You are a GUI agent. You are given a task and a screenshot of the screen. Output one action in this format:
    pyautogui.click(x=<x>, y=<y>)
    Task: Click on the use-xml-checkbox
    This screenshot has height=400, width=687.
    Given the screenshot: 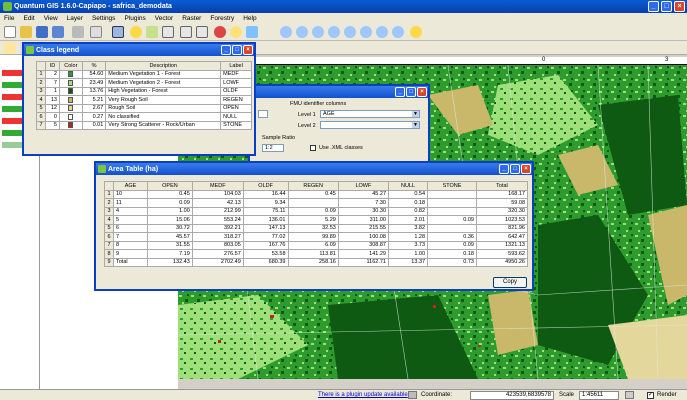 What is the action you would take?
    pyautogui.click(x=313, y=148)
    